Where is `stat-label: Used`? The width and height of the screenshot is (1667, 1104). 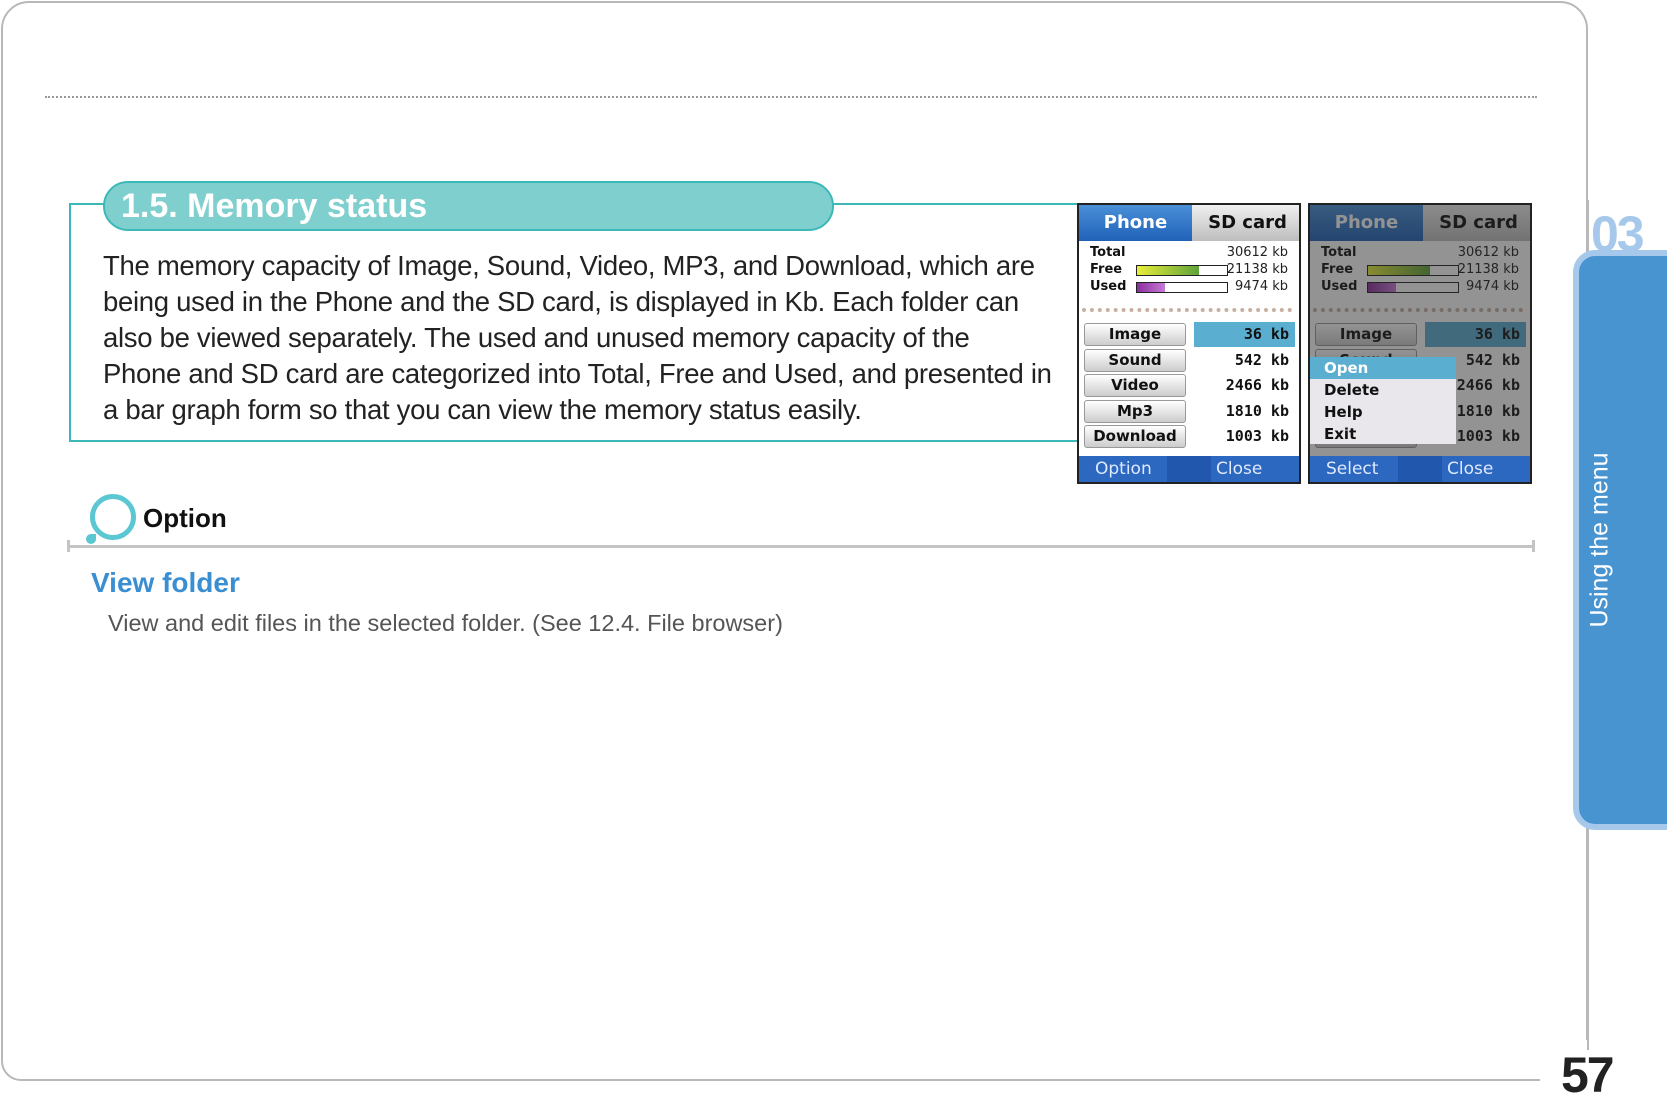 stat-label: Used is located at coordinates (1108, 286).